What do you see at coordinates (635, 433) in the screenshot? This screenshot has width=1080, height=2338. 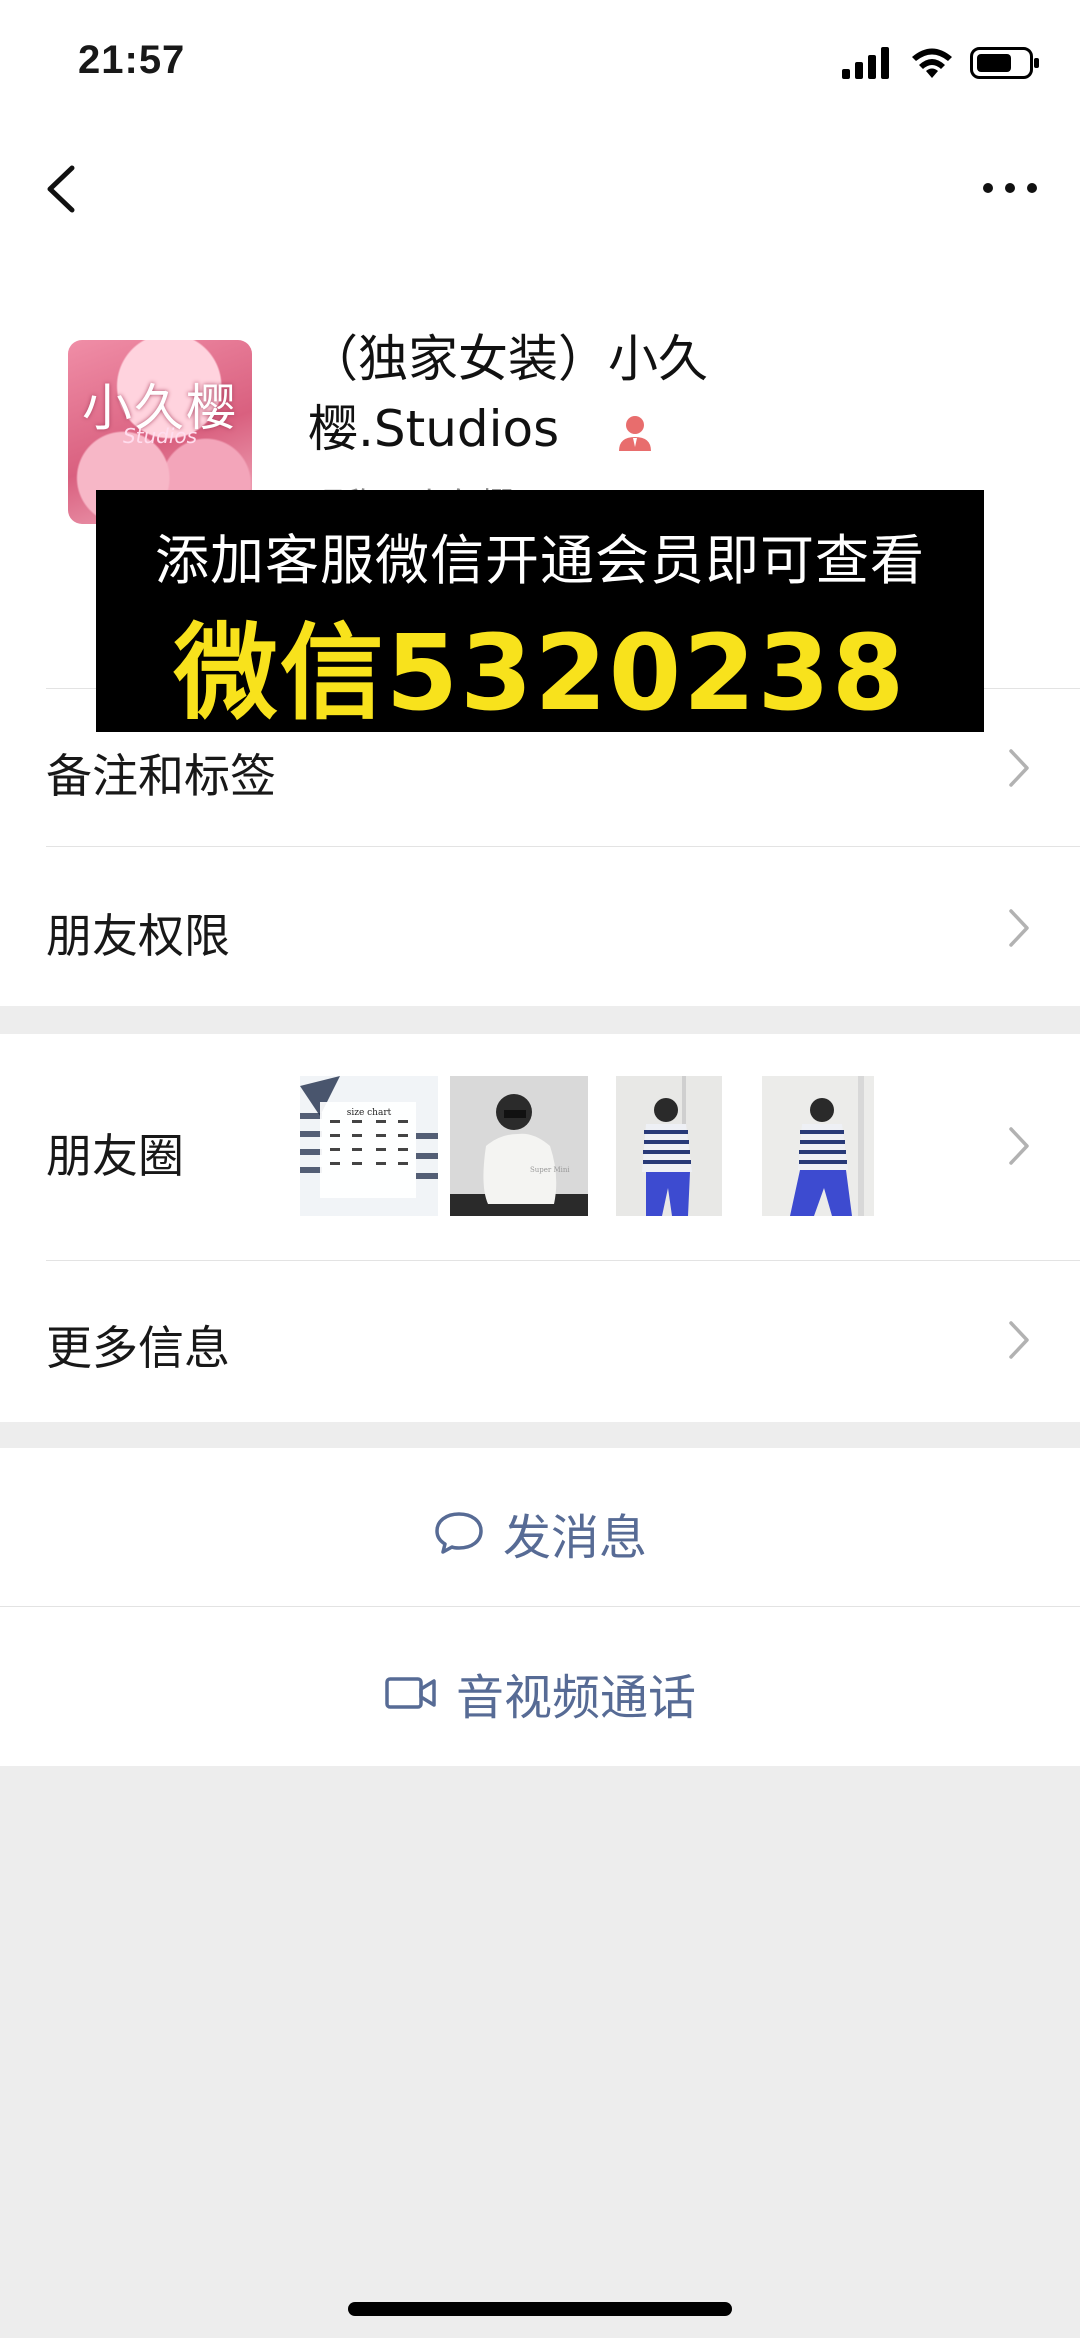 I see `person-icon` at bounding box center [635, 433].